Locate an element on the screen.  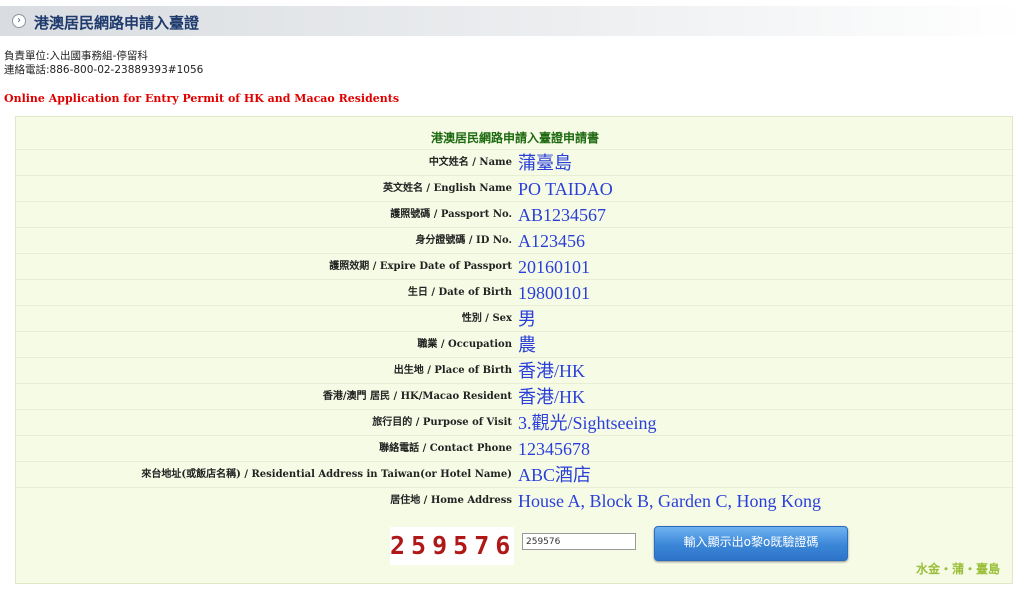
field-label: 生日 / Date of Birth is located at coordinates (459, 292).